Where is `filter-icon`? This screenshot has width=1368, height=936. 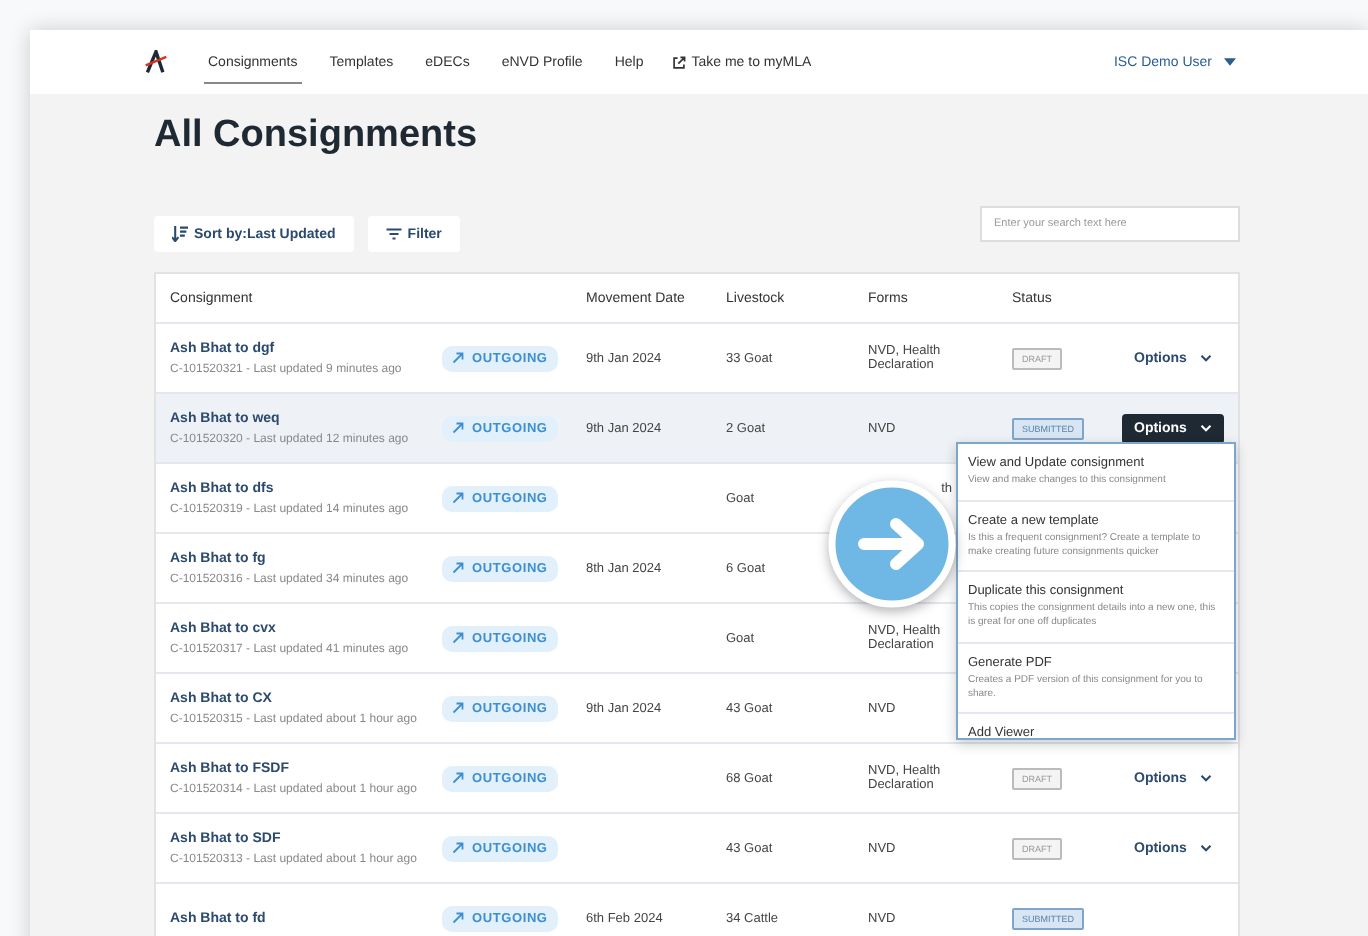 filter-icon is located at coordinates (393, 234).